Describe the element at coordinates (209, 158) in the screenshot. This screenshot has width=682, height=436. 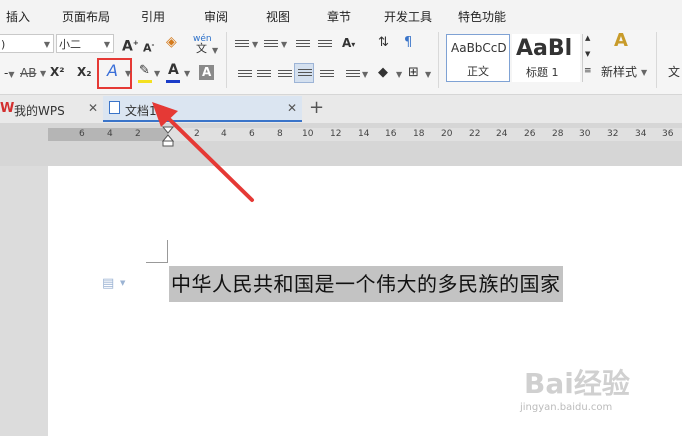
I see `arrow-shaft` at that location.